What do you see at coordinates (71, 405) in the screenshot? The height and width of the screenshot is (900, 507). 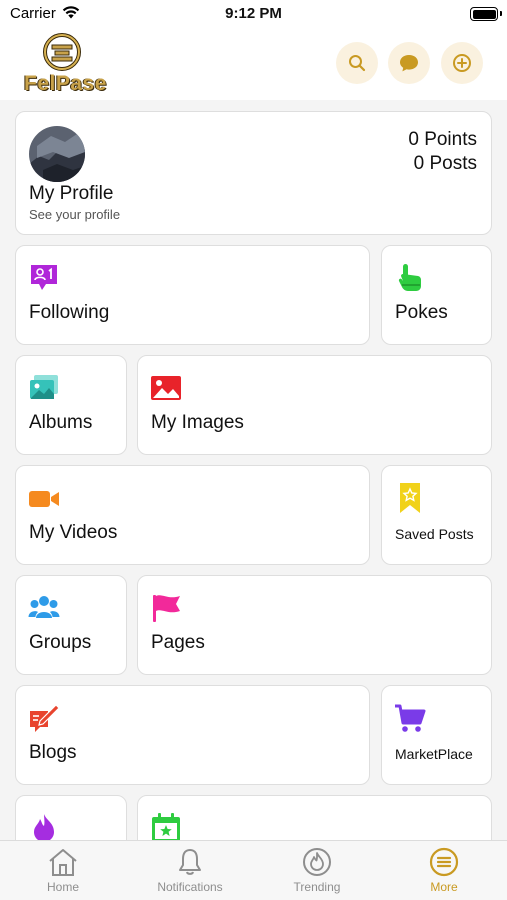 I see `albums-card: Albums` at bounding box center [71, 405].